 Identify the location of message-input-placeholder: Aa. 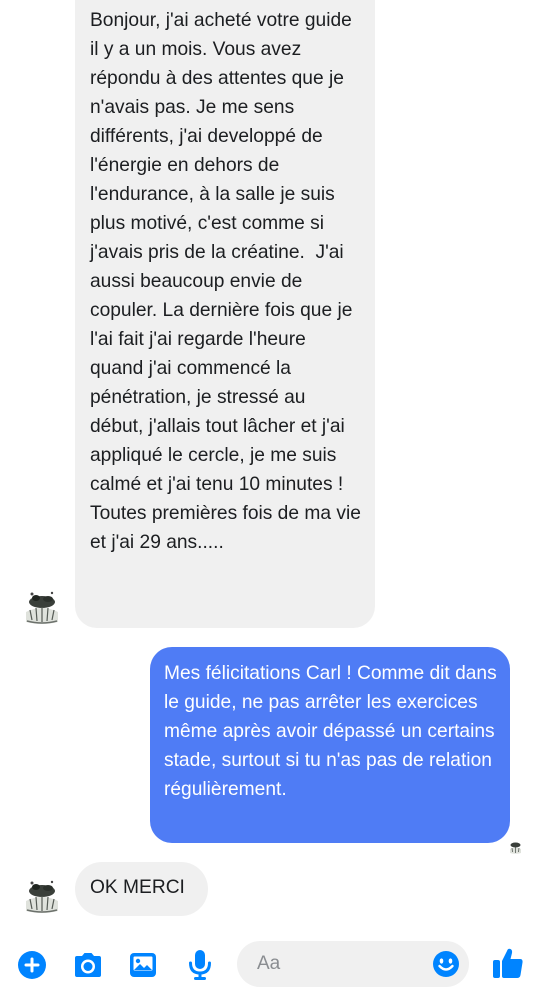
(269, 963).